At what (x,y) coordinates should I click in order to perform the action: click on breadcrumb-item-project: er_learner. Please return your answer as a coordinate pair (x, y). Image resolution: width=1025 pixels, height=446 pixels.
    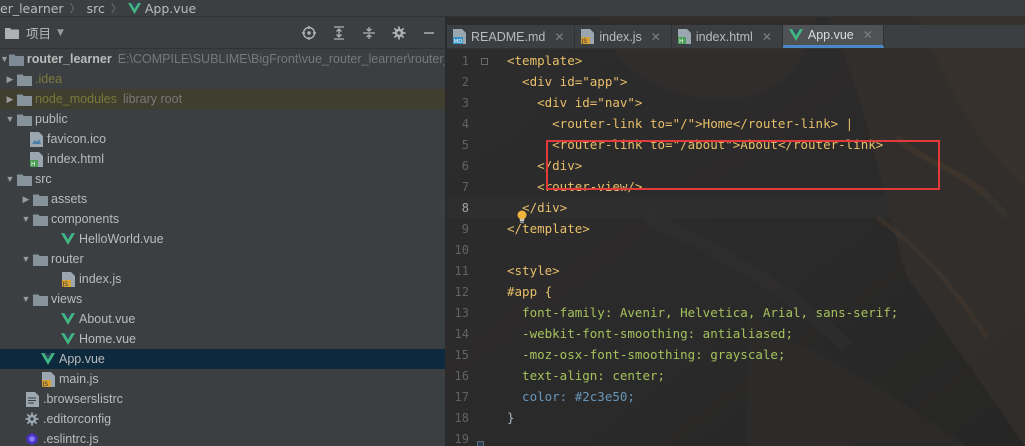
    Looking at the image, I should click on (32, 8).